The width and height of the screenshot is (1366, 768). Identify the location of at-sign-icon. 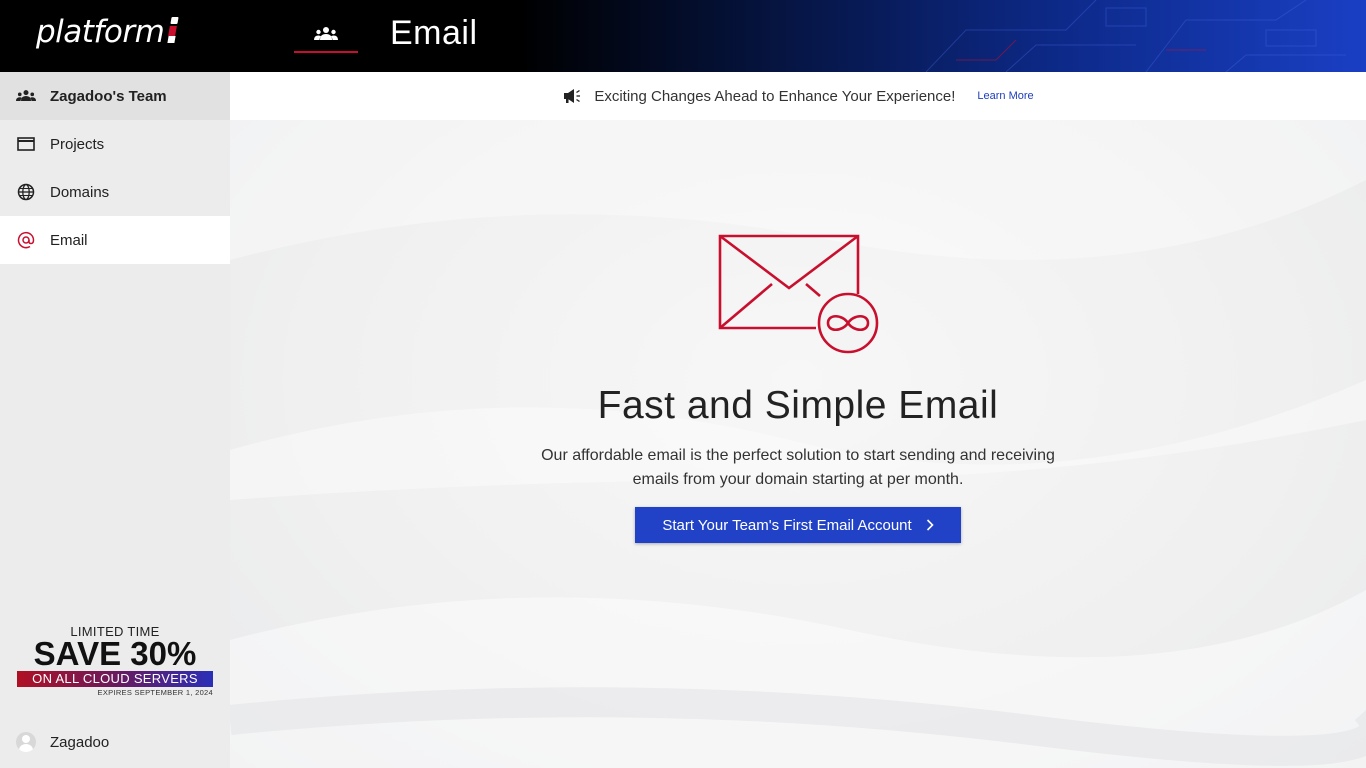
(26, 240).